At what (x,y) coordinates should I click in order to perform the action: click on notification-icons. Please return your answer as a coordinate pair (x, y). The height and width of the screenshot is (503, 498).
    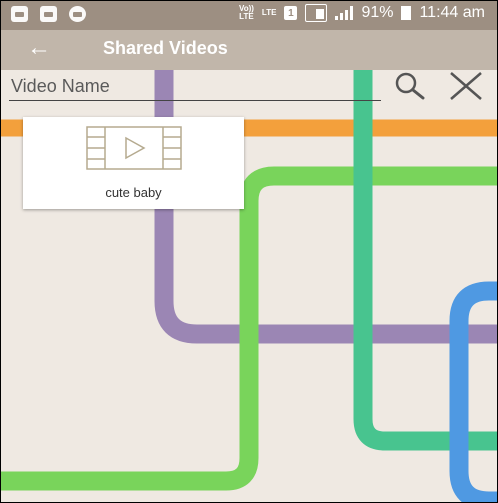
    Looking at the image, I should click on (48, 14).